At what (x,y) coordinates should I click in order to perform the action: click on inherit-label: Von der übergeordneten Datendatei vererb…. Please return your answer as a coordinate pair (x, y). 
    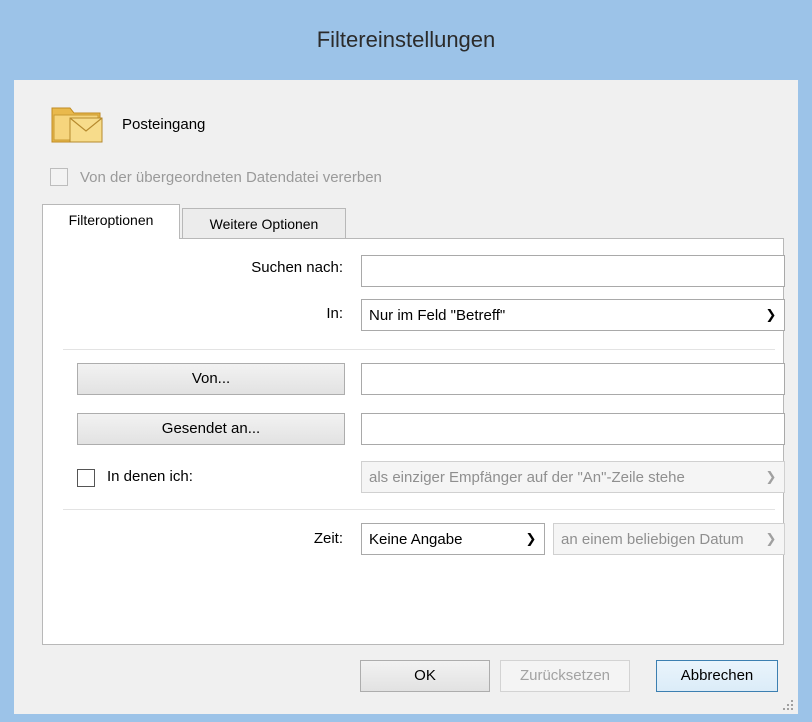
    Looking at the image, I should click on (231, 177).